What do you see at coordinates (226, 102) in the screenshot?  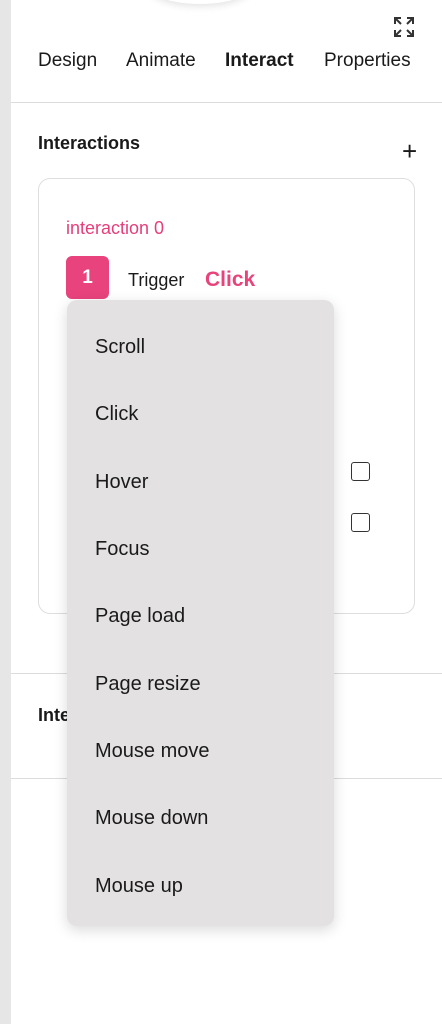 I see `divider` at bounding box center [226, 102].